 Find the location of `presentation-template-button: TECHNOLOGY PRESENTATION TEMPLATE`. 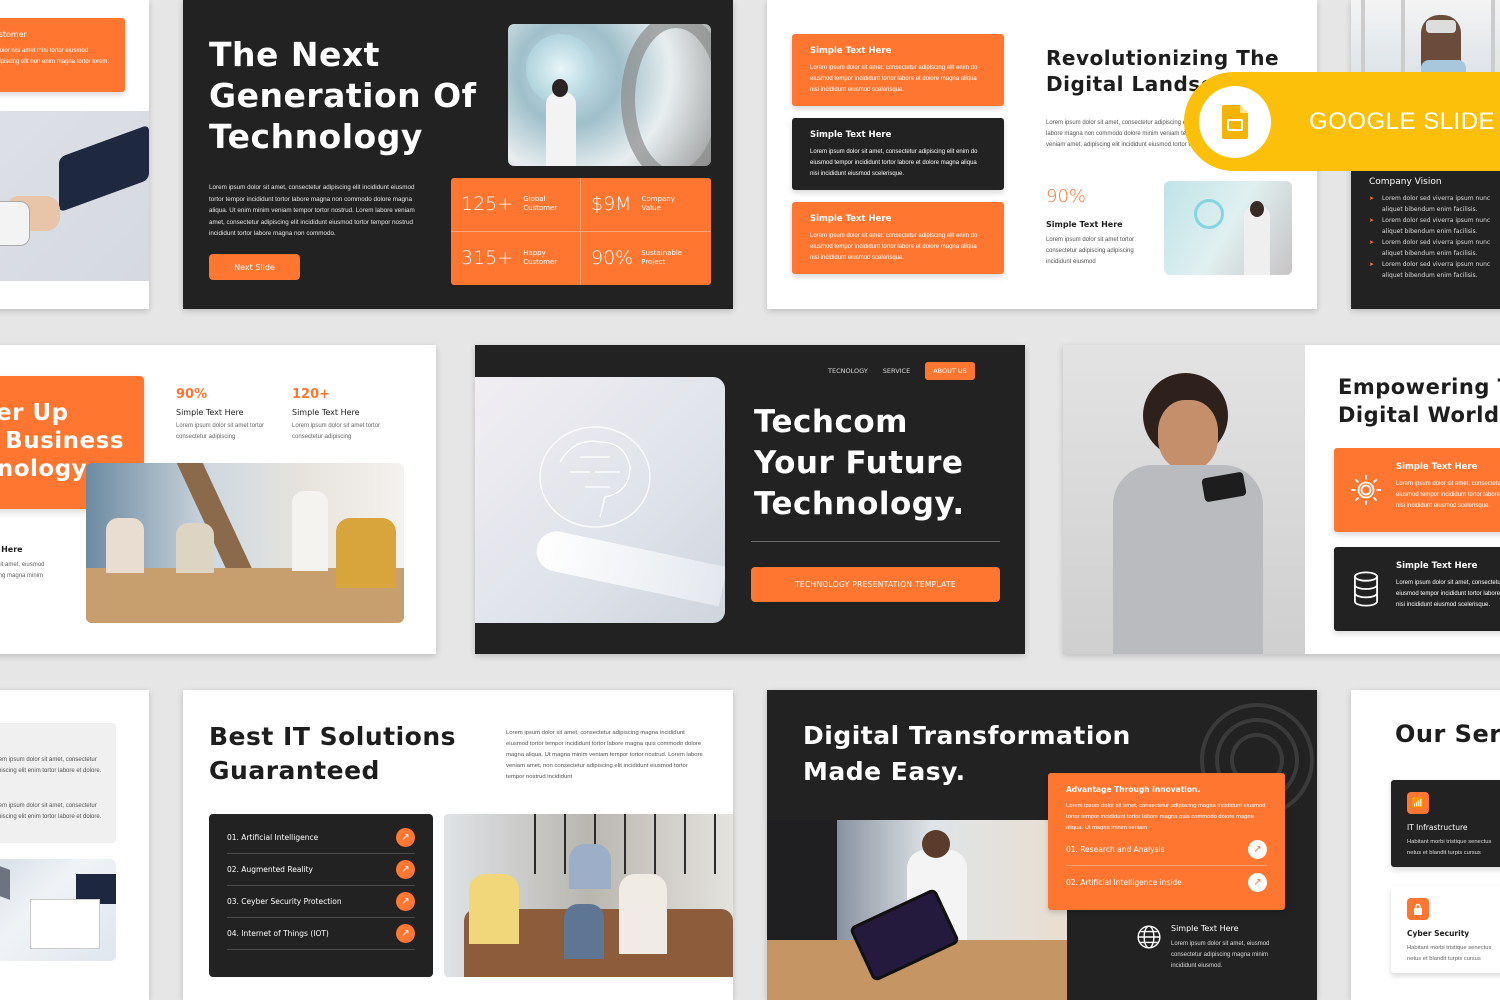

presentation-template-button: TECHNOLOGY PRESENTATION TEMPLATE is located at coordinates (875, 584).